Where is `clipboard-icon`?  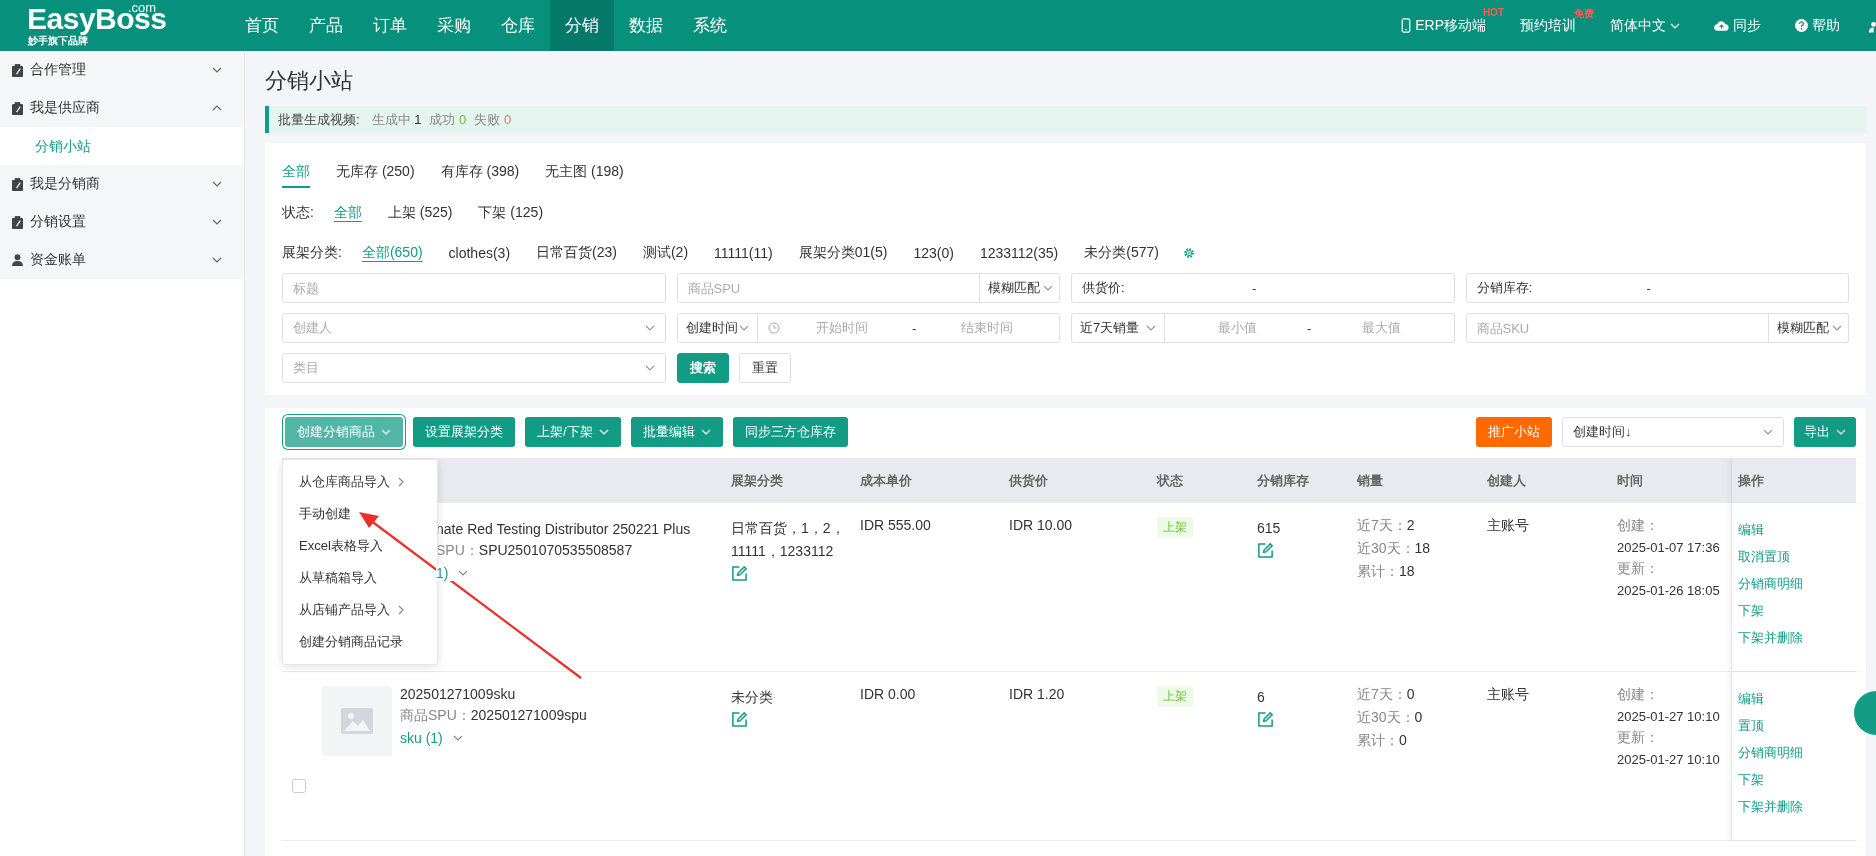
clipboard-icon is located at coordinates (17, 108).